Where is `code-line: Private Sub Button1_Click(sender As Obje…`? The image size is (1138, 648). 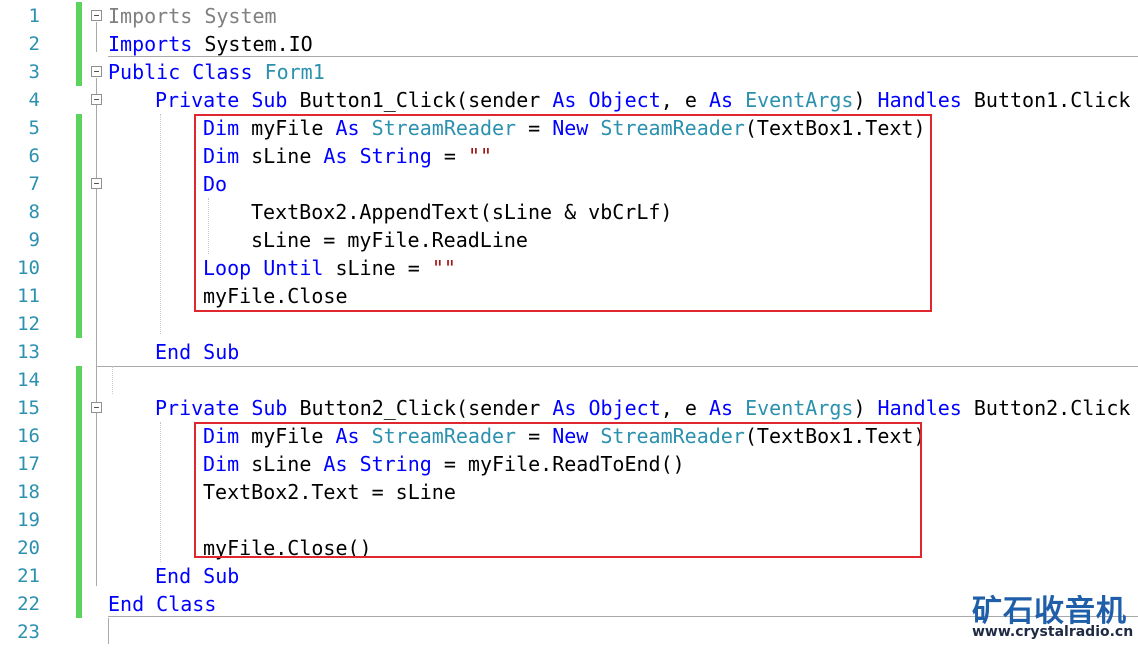 code-line: Private Sub Button1_Click(sender As Obje… is located at coordinates (642, 100).